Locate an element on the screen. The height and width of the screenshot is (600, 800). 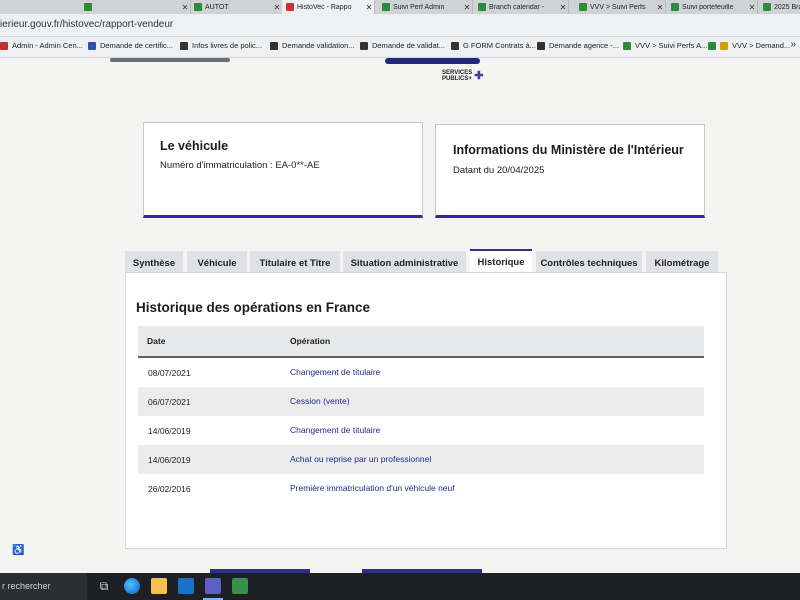
section-title: Historique des opérations en France is located at coordinates (253, 307).